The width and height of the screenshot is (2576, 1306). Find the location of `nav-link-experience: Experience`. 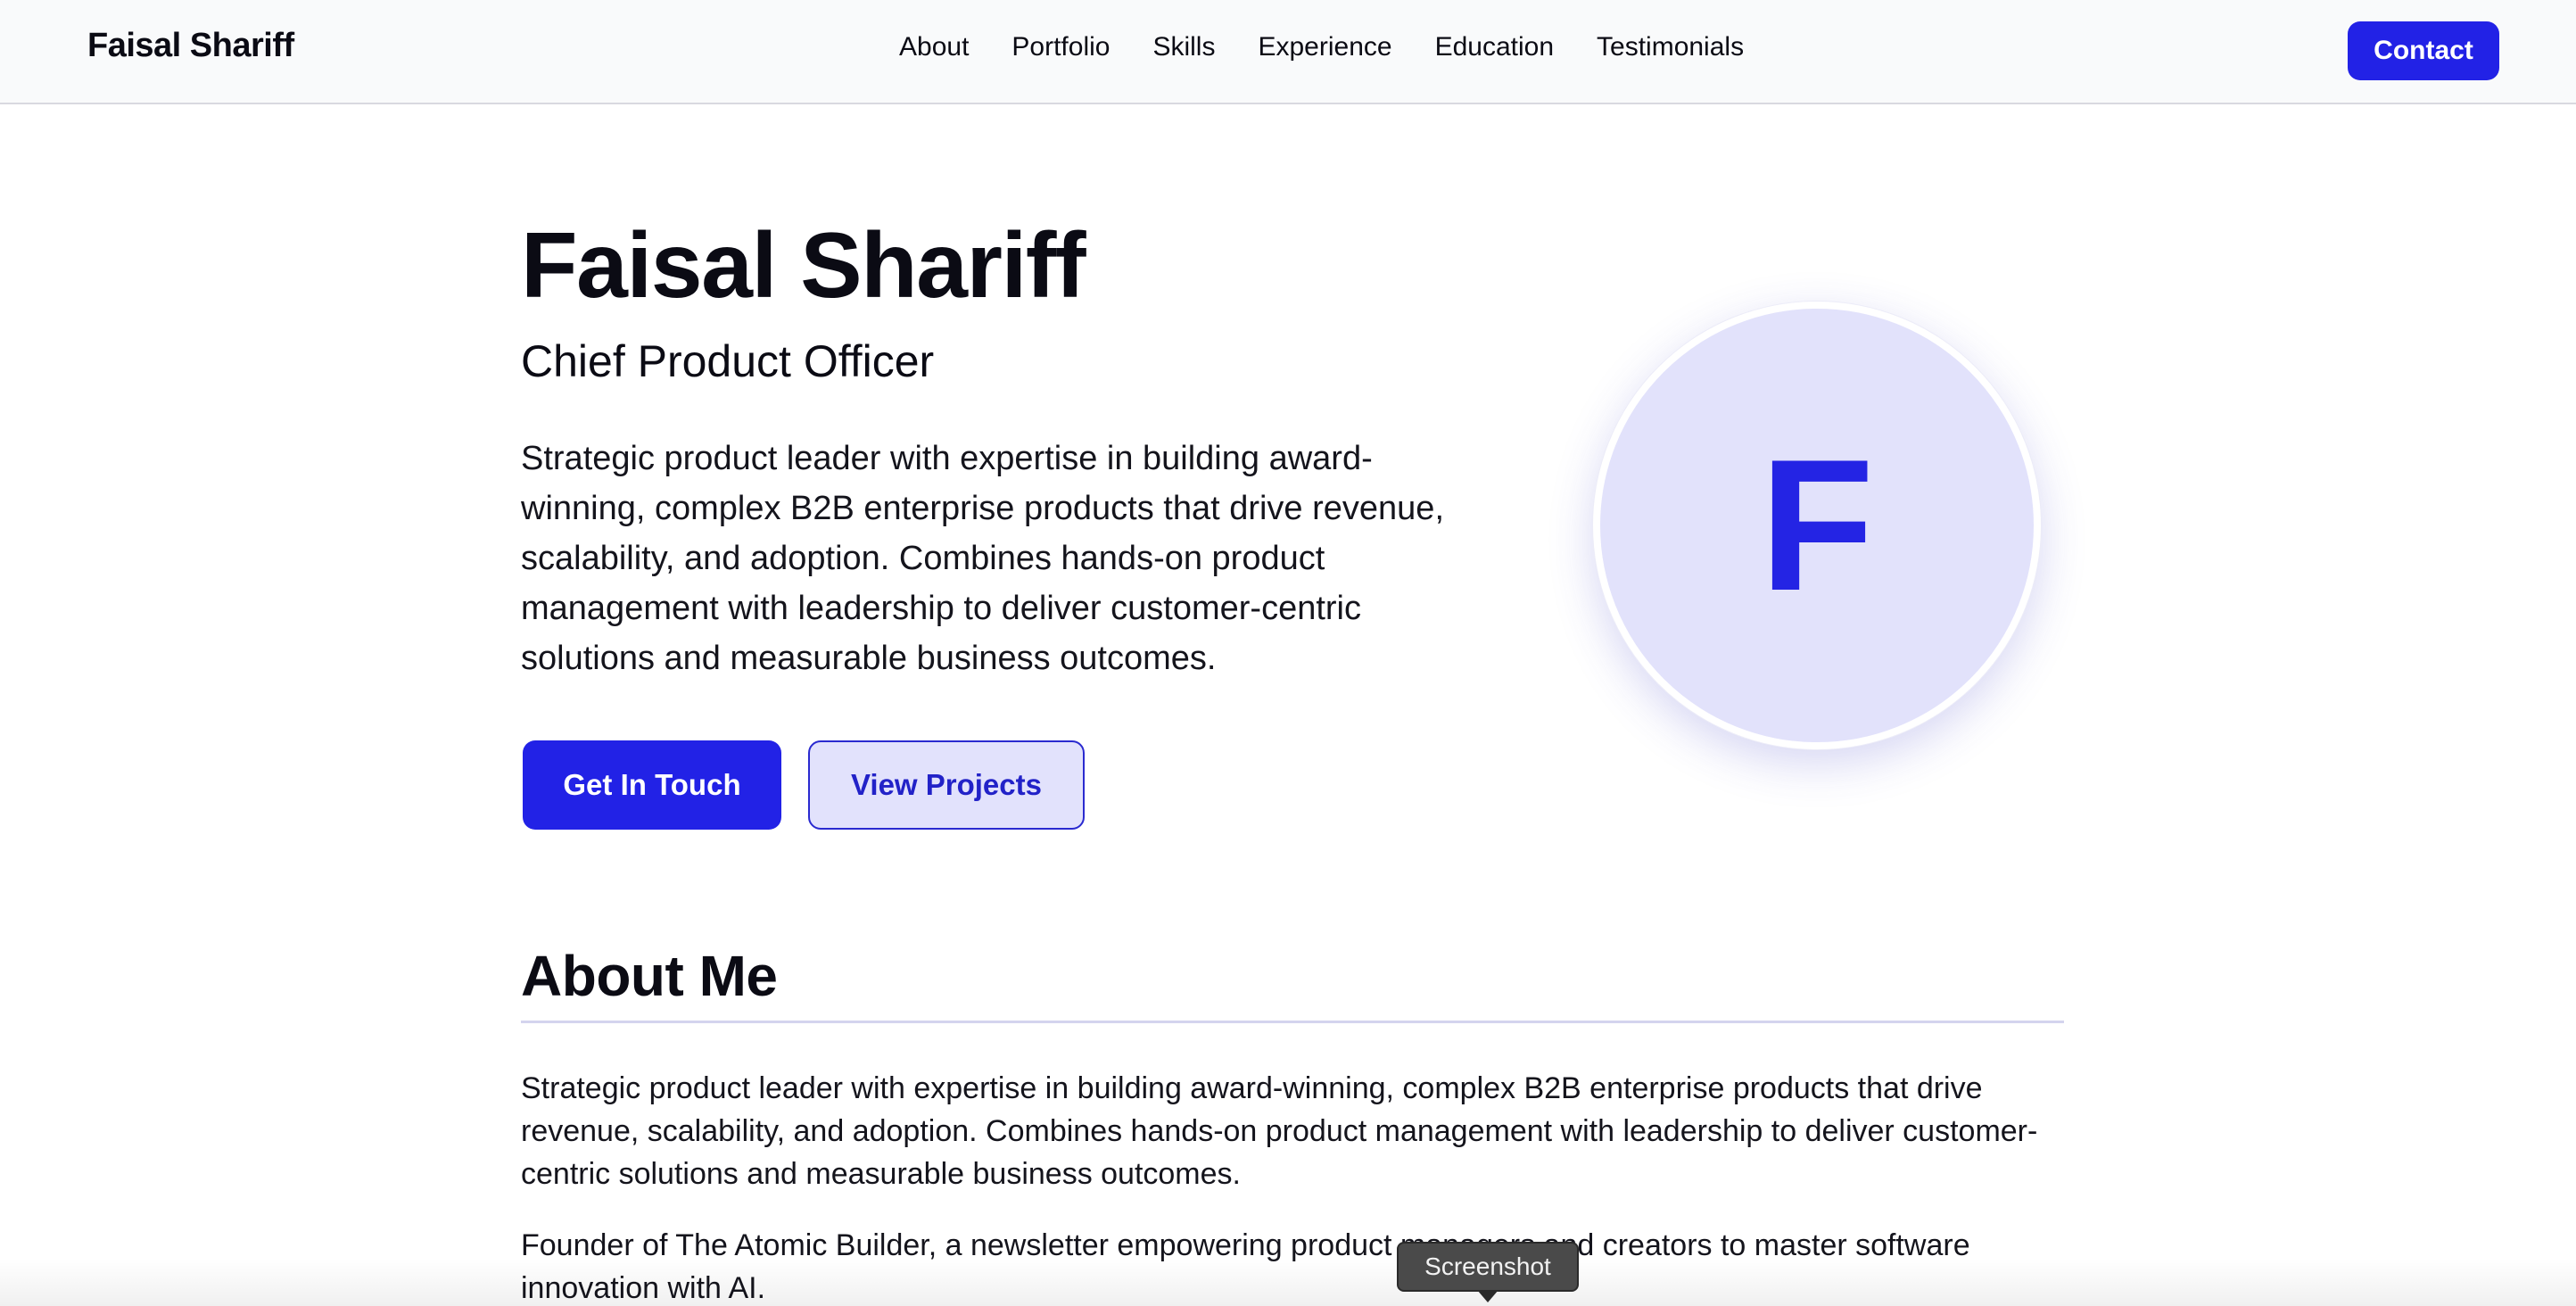

nav-link-experience: Experience is located at coordinates (1325, 50).